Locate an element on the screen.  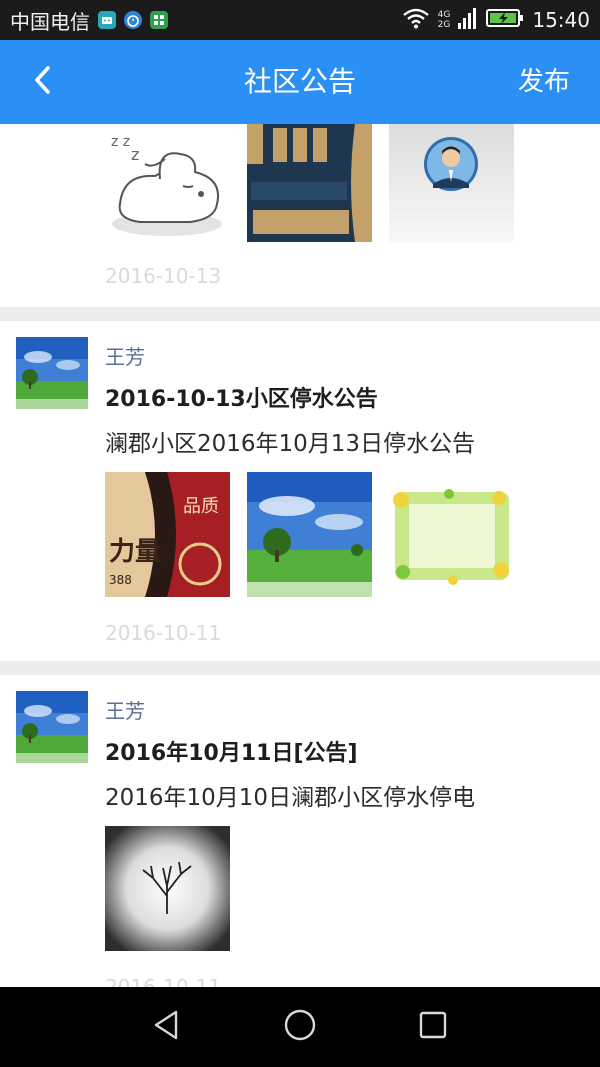
home-circle-icon is located at coordinates (300, 1027).